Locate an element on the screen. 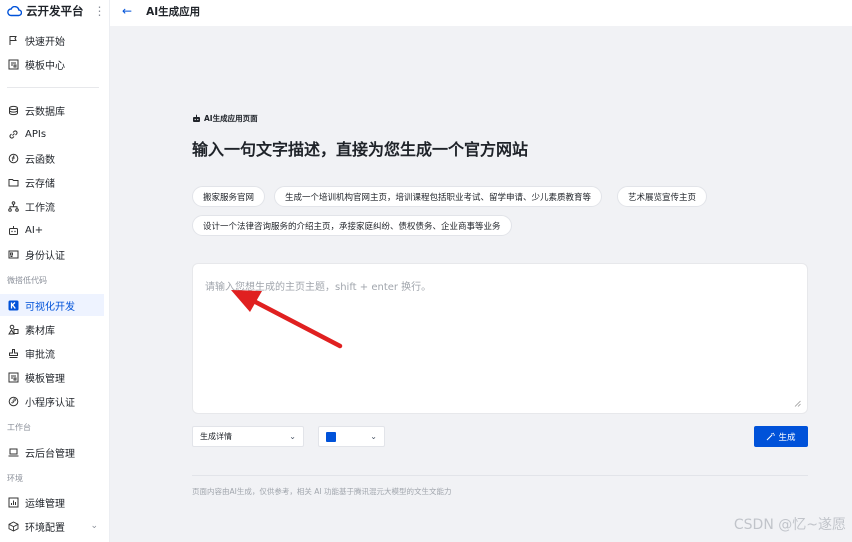 This screenshot has height=542, width=852. sidebar-item-label: 环境配置 is located at coordinates (45, 528).